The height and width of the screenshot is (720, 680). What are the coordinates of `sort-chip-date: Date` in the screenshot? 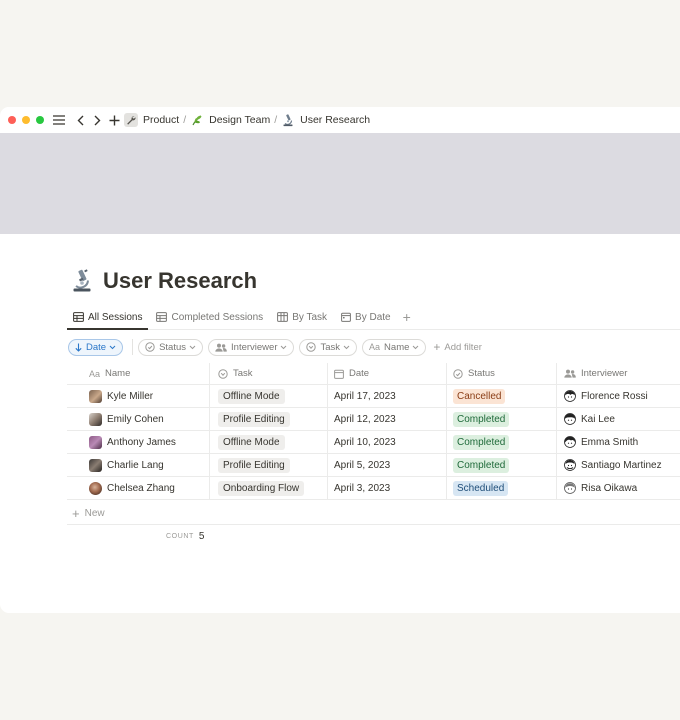 It's located at (96, 347).